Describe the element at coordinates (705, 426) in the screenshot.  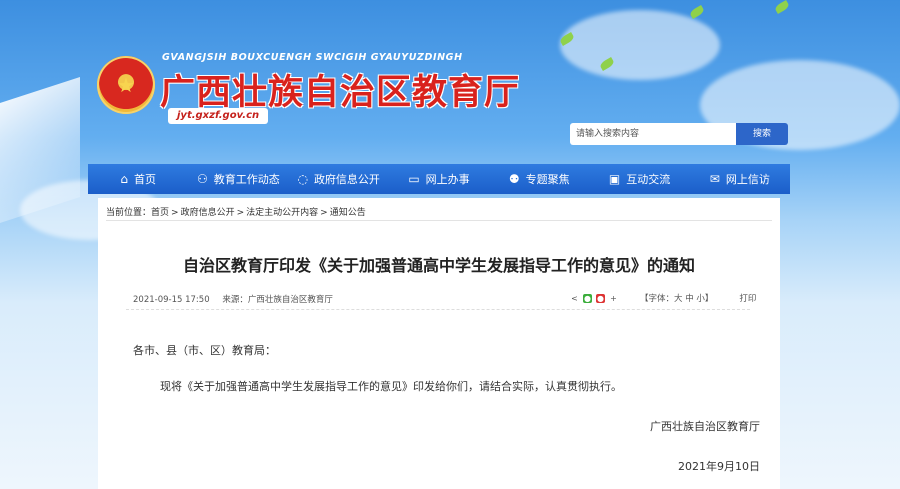
I see `article-signer: 广西壮族自治区教育厅` at that location.